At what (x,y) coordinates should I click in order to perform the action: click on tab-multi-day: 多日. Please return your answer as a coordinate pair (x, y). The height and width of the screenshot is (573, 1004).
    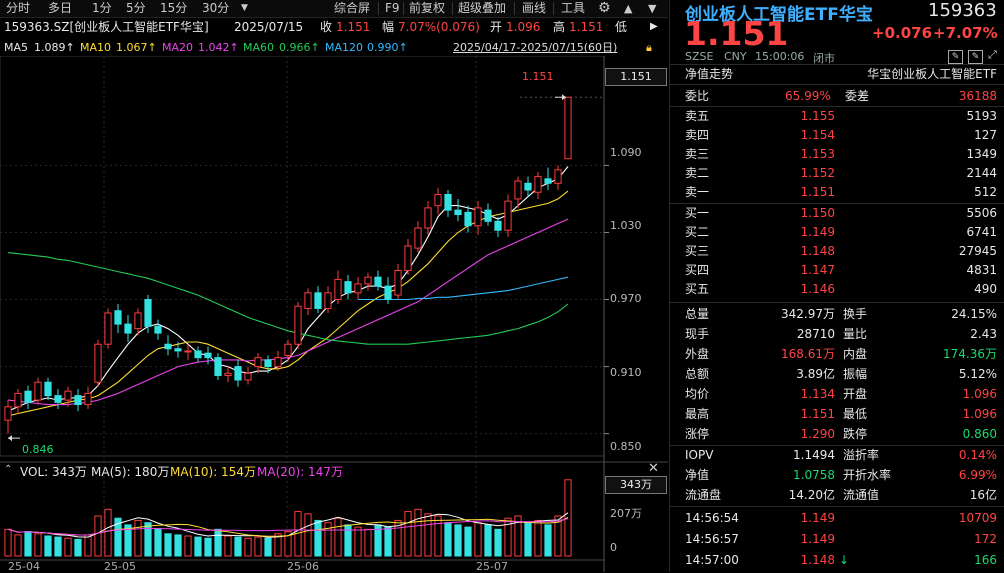
    Looking at the image, I should click on (60, 8).